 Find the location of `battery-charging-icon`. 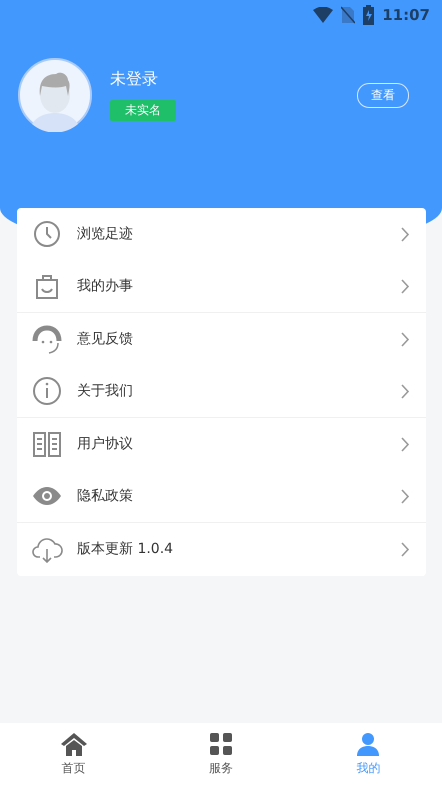

battery-charging-icon is located at coordinates (368, 15).